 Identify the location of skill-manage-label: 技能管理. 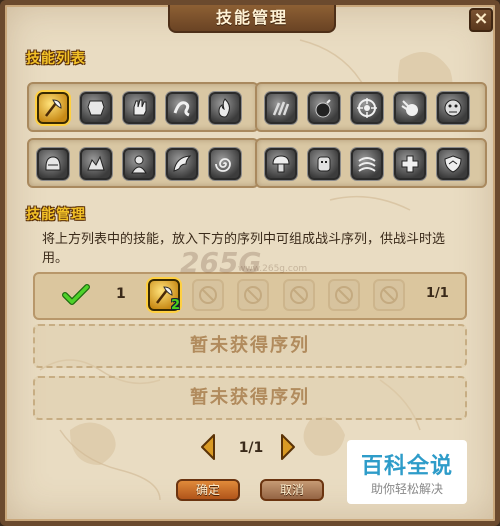
(56, 215).